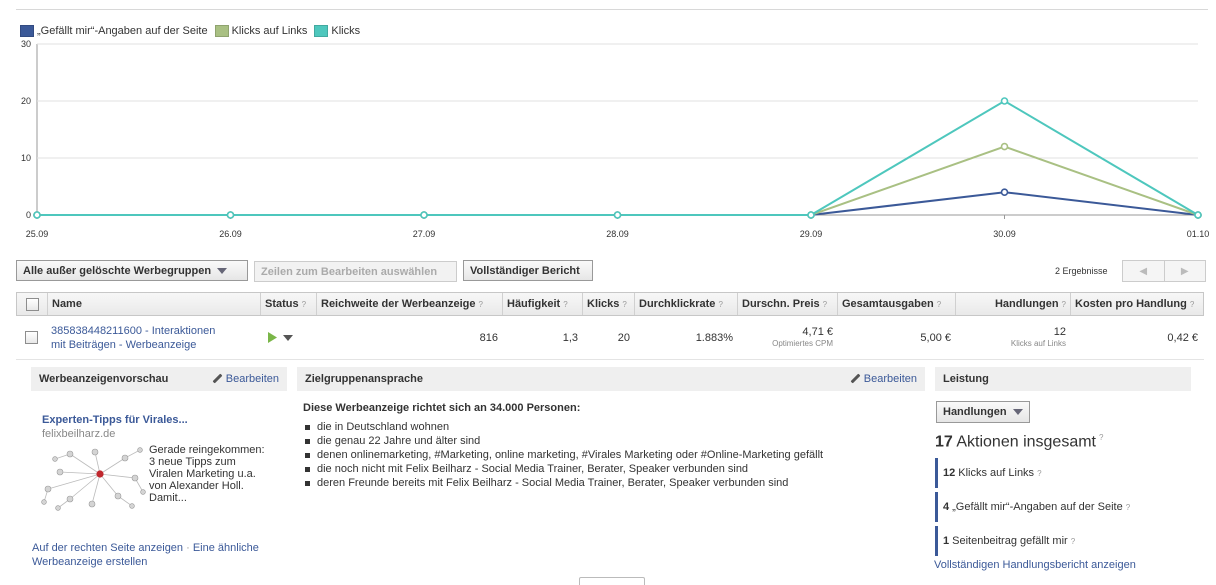 Image resolution: width=1216 pixels, height=585 pixels. I want to click on x-tick-label: 27.09, so click(424, 234).